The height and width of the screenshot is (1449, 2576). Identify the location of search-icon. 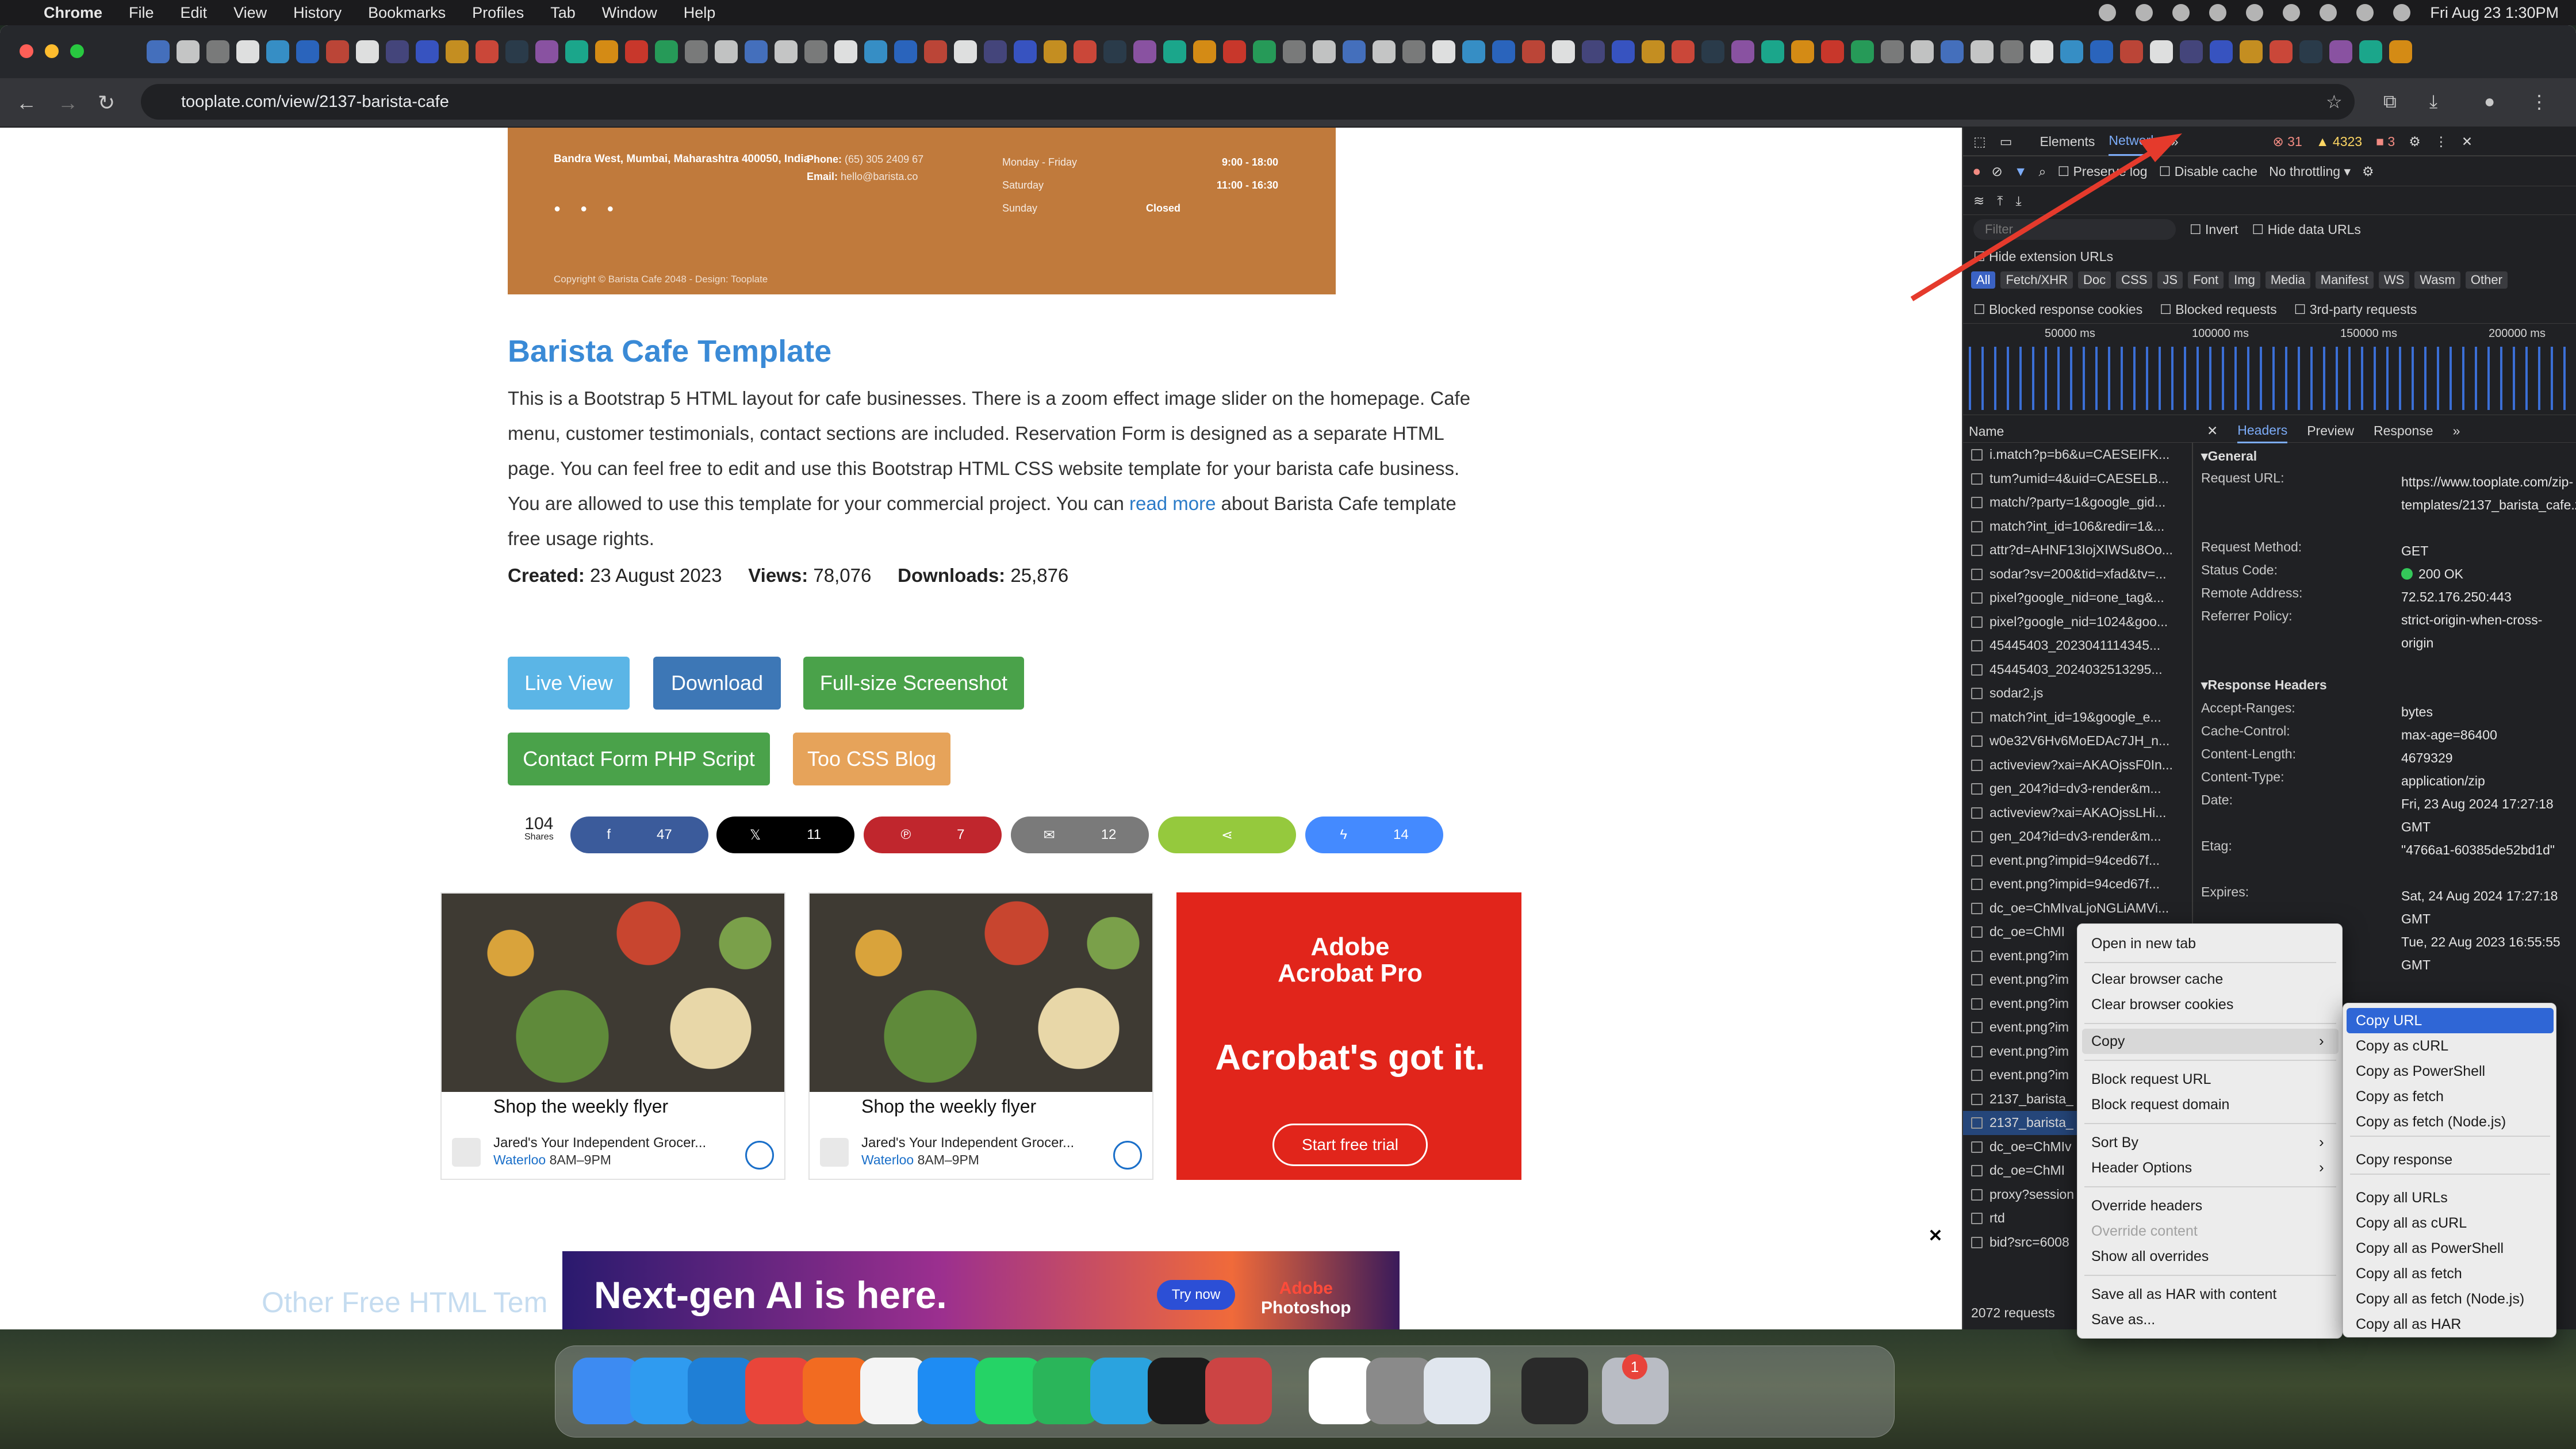
(2328, 12).